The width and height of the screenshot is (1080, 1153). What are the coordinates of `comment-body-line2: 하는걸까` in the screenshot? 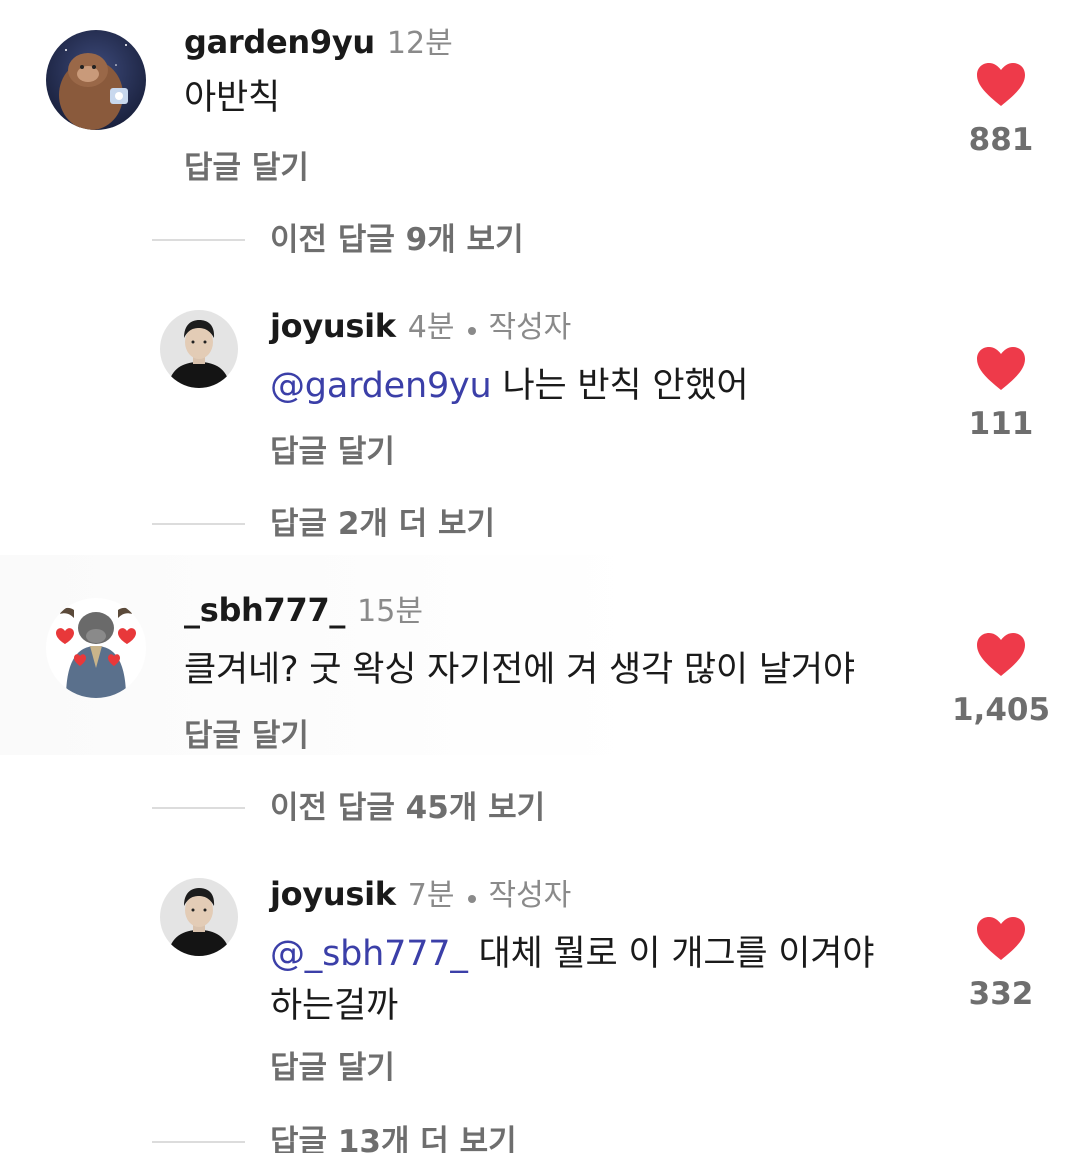 It's located at (334, 1006).